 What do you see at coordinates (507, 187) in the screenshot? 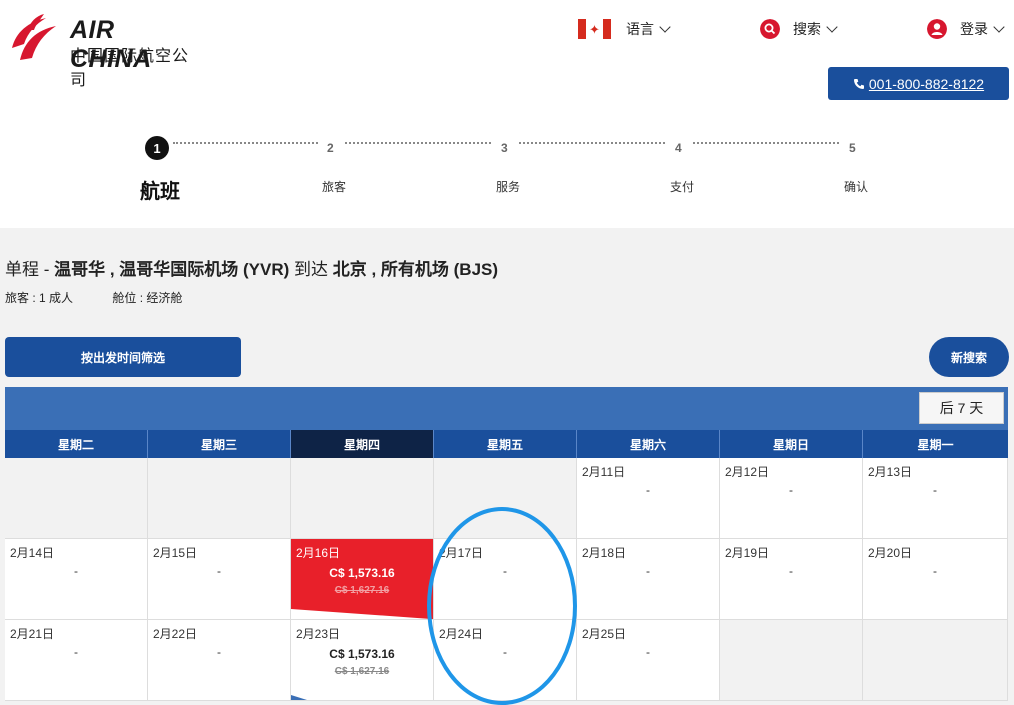
I see `step-3-label: 服务` at bounding box center [507, 187].